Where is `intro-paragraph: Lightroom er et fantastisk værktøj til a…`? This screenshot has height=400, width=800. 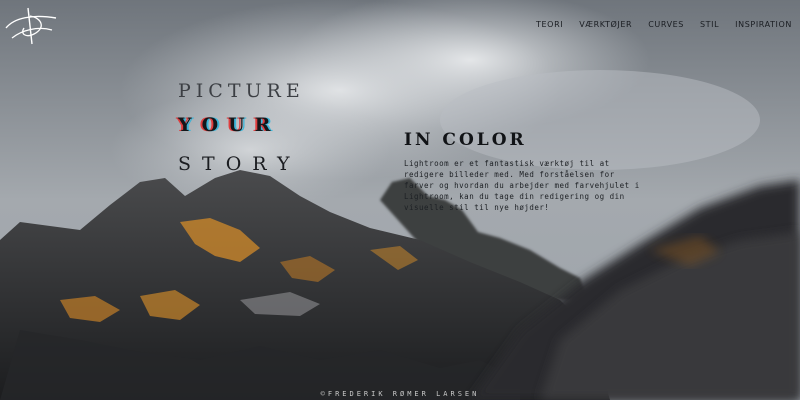
intro-paragraph: Lightroom er et fantastisk værktøj til a… is located at coordinates (522, 185).